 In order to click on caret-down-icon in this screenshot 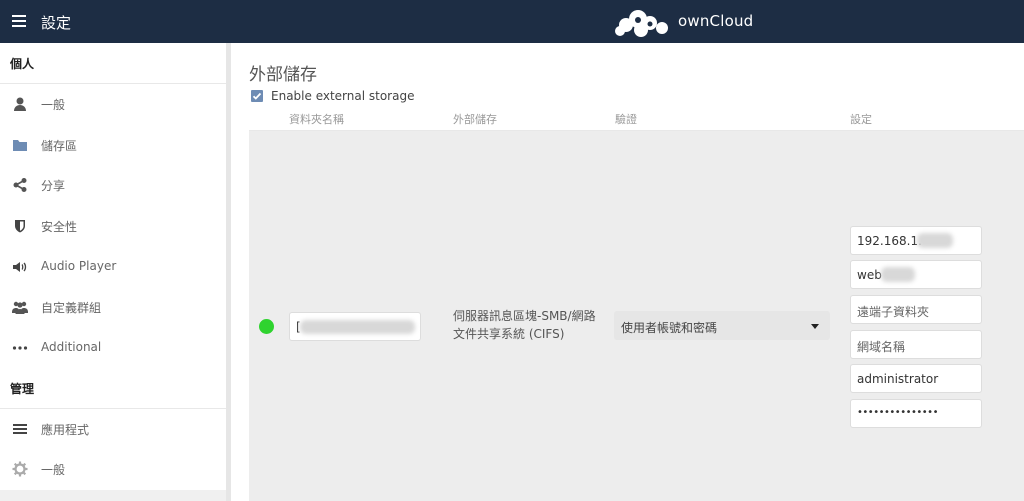, I will do `click(815, 326)`.